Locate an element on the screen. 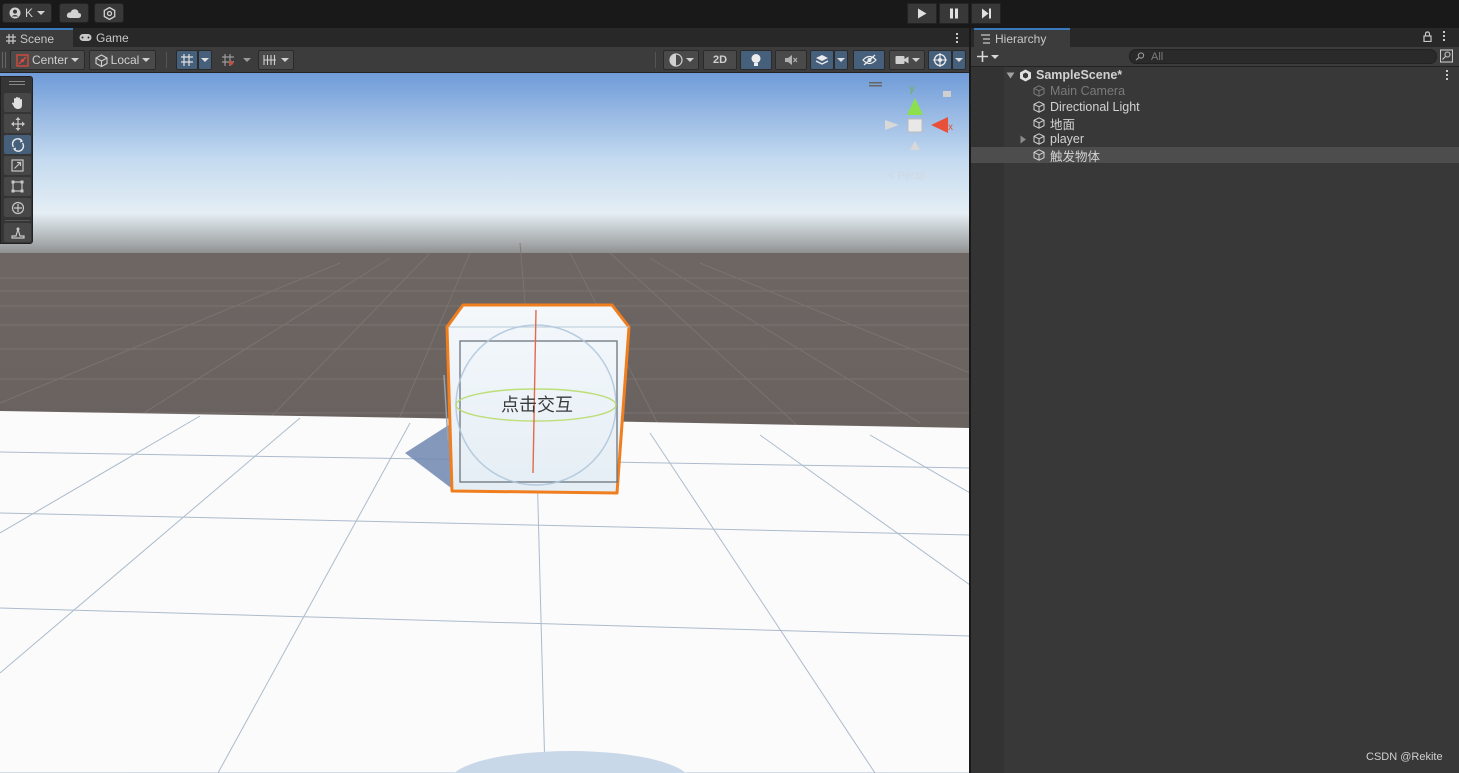 The image size is (1459, 773). move-arrows-icon is located at coordinates (17, 123).